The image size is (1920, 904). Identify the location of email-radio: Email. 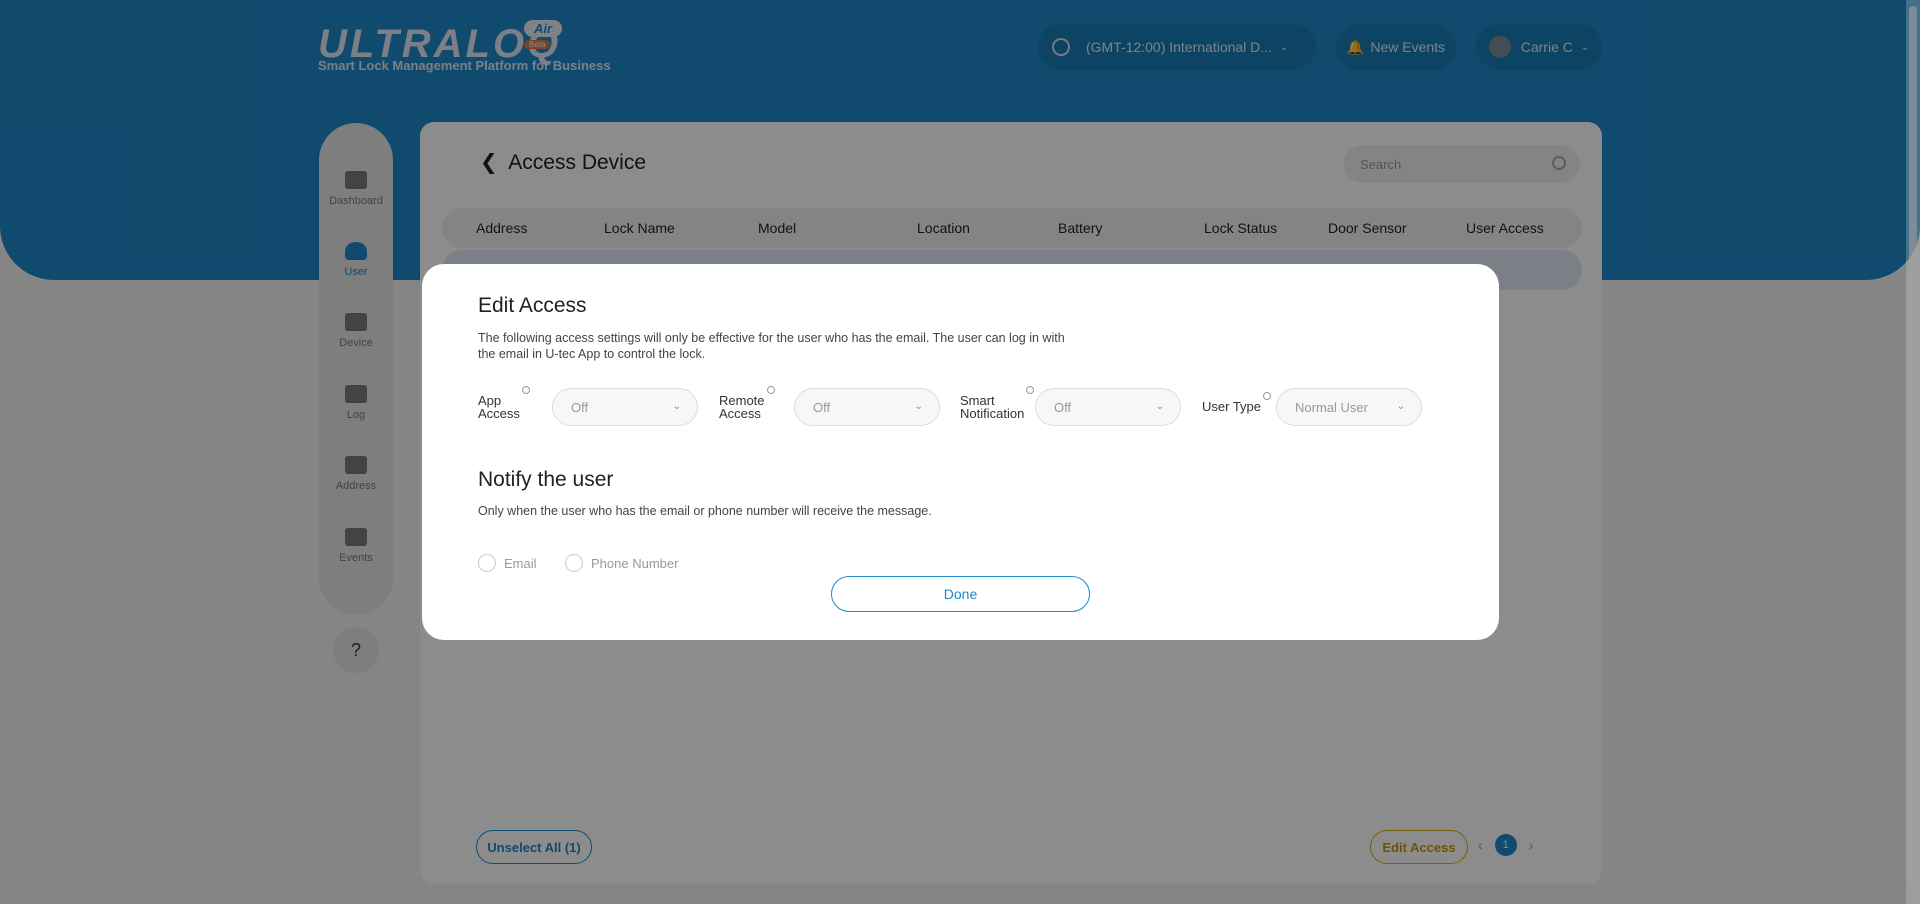
(507, 563).